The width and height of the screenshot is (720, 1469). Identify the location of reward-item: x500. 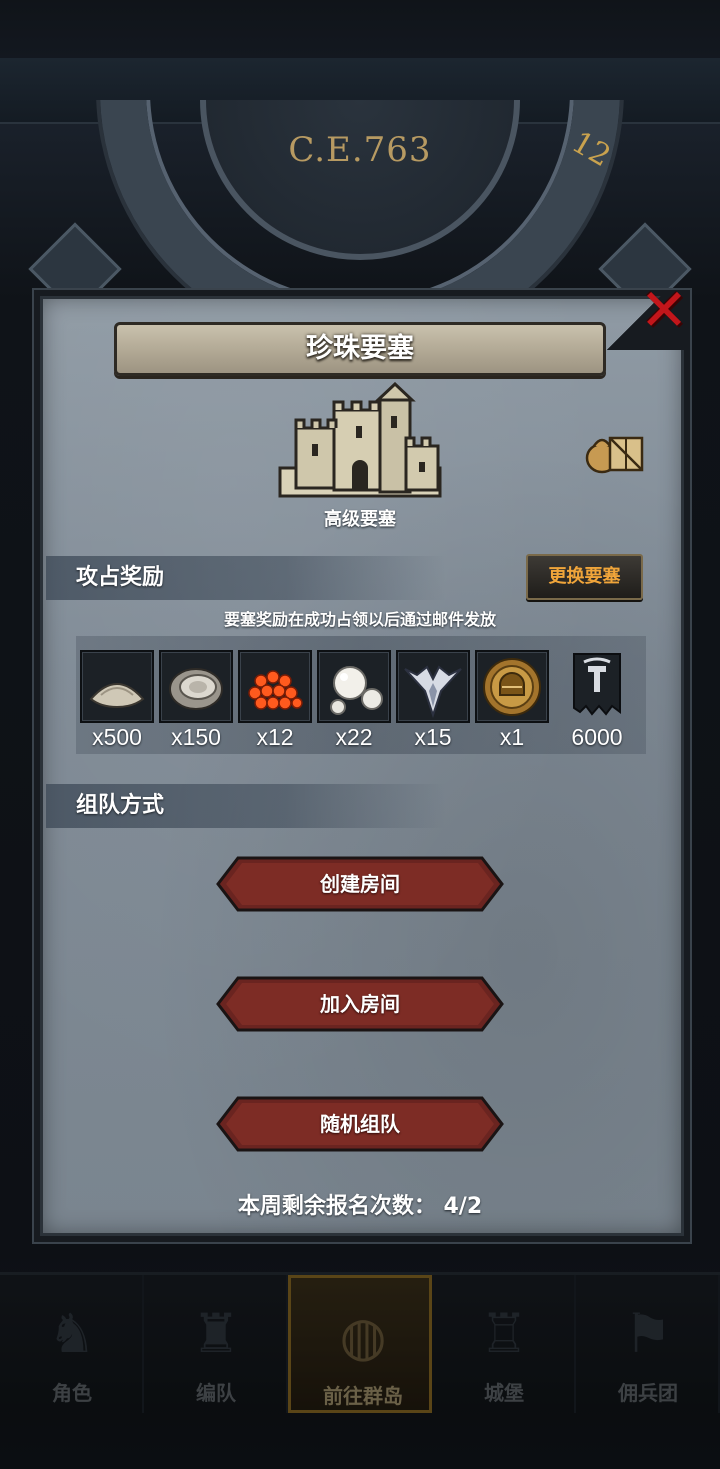
(117, 700).